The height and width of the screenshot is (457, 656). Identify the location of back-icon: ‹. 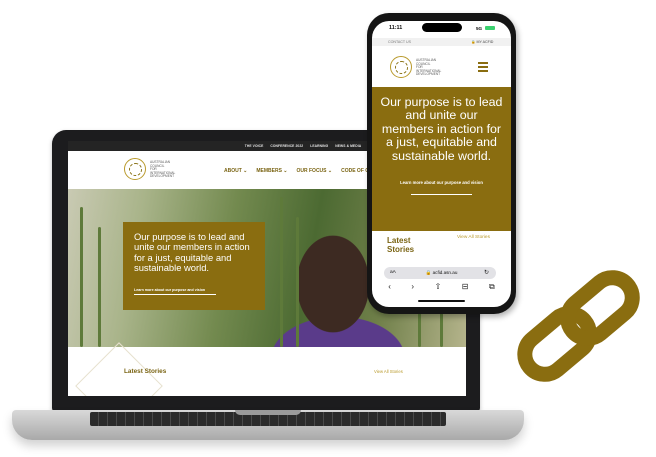
(389, 286).